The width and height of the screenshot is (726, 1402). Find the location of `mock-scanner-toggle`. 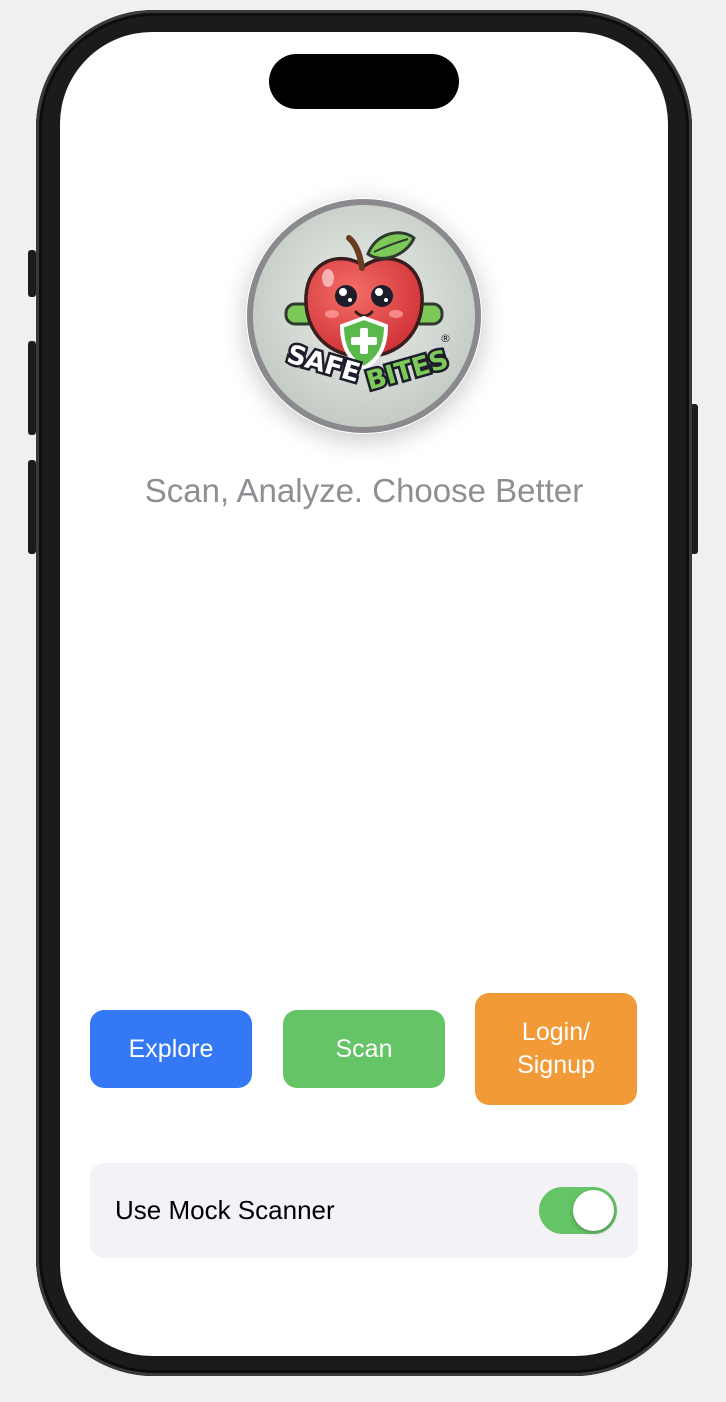

mock-scanner-toggle is located at coordinates (578, 1210).